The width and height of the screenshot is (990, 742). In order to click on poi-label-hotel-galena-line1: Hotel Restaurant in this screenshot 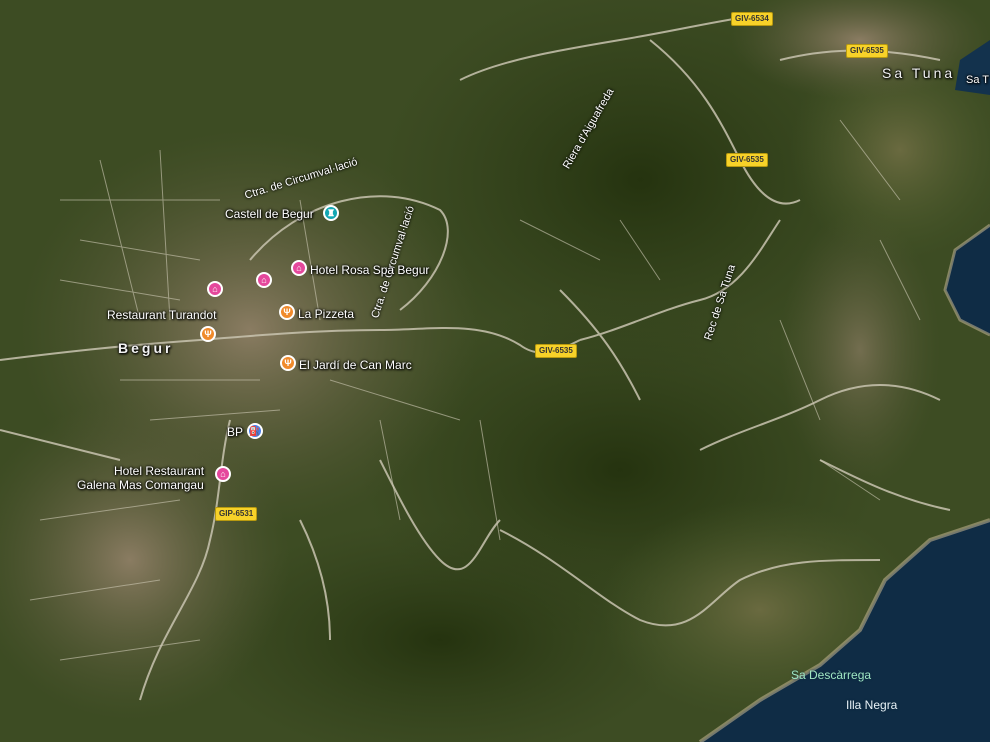, I will do `click(159, 471)`.